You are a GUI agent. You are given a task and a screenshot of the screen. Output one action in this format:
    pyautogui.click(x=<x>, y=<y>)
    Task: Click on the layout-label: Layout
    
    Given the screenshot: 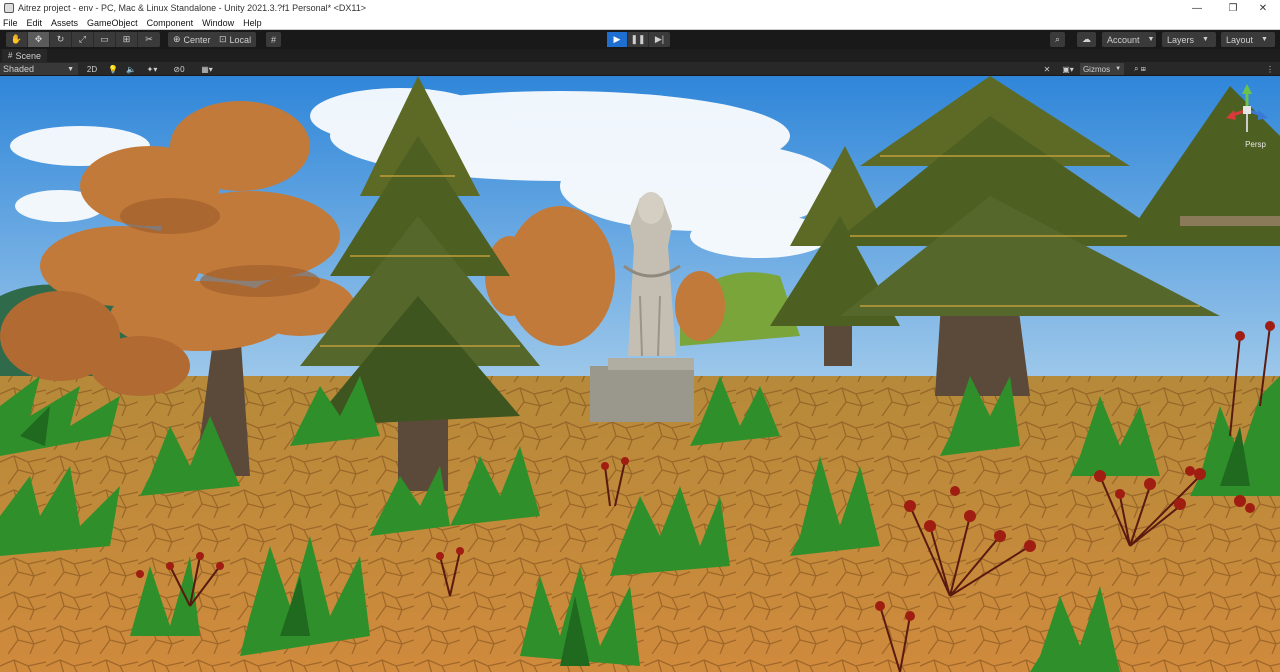 What is the action you would take?
    pyautogui.click(x=1240, y=39)
    